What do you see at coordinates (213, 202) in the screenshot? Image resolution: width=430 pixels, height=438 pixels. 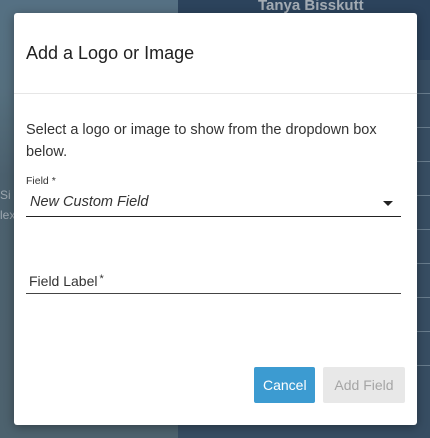 I see `field-select-dropdown: New Custom Field` at bounding box center [213, 202].